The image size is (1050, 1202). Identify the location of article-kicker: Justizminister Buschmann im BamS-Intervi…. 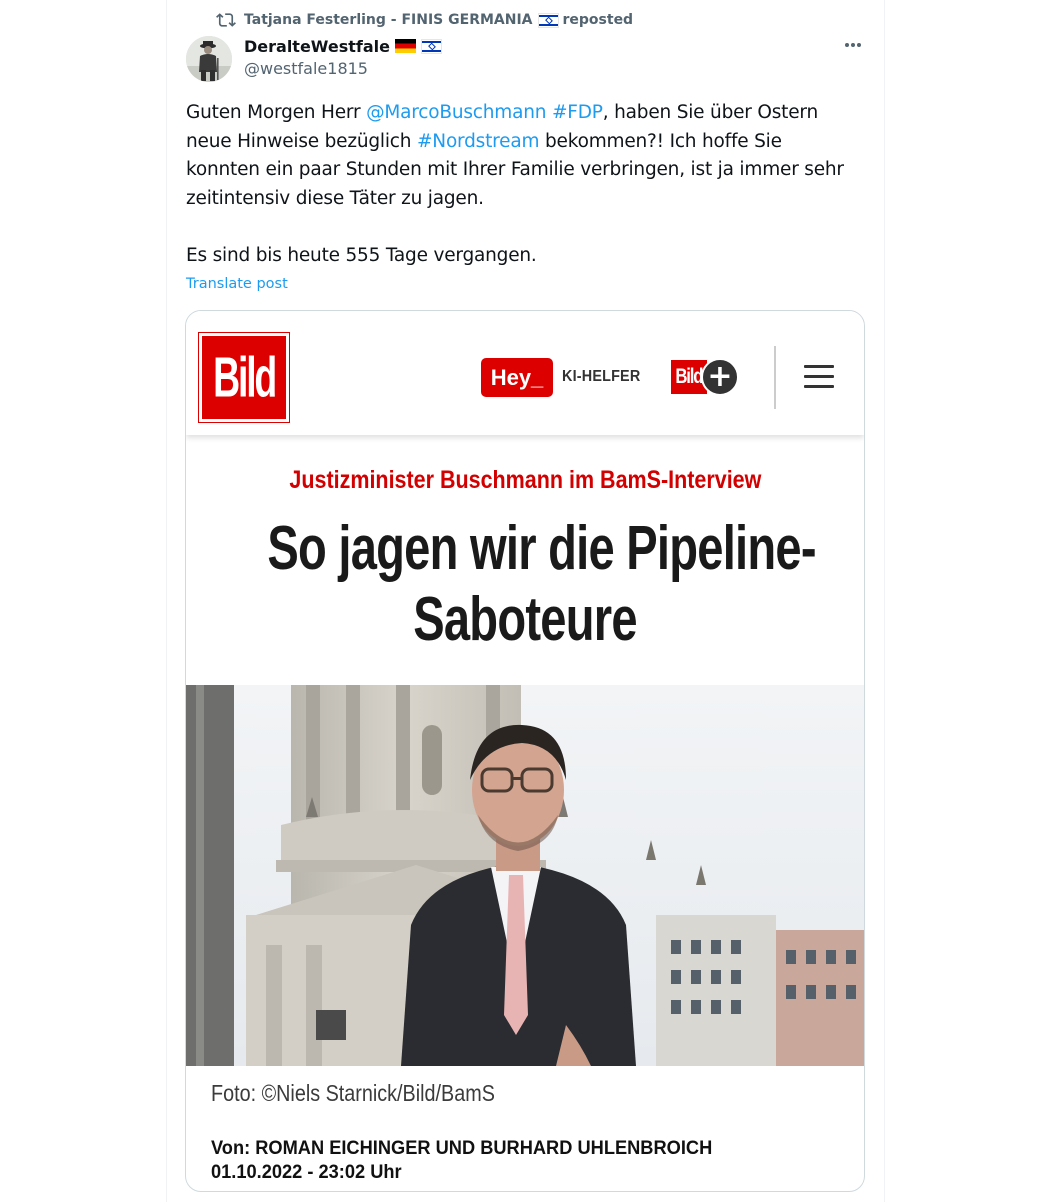
(525, 480).